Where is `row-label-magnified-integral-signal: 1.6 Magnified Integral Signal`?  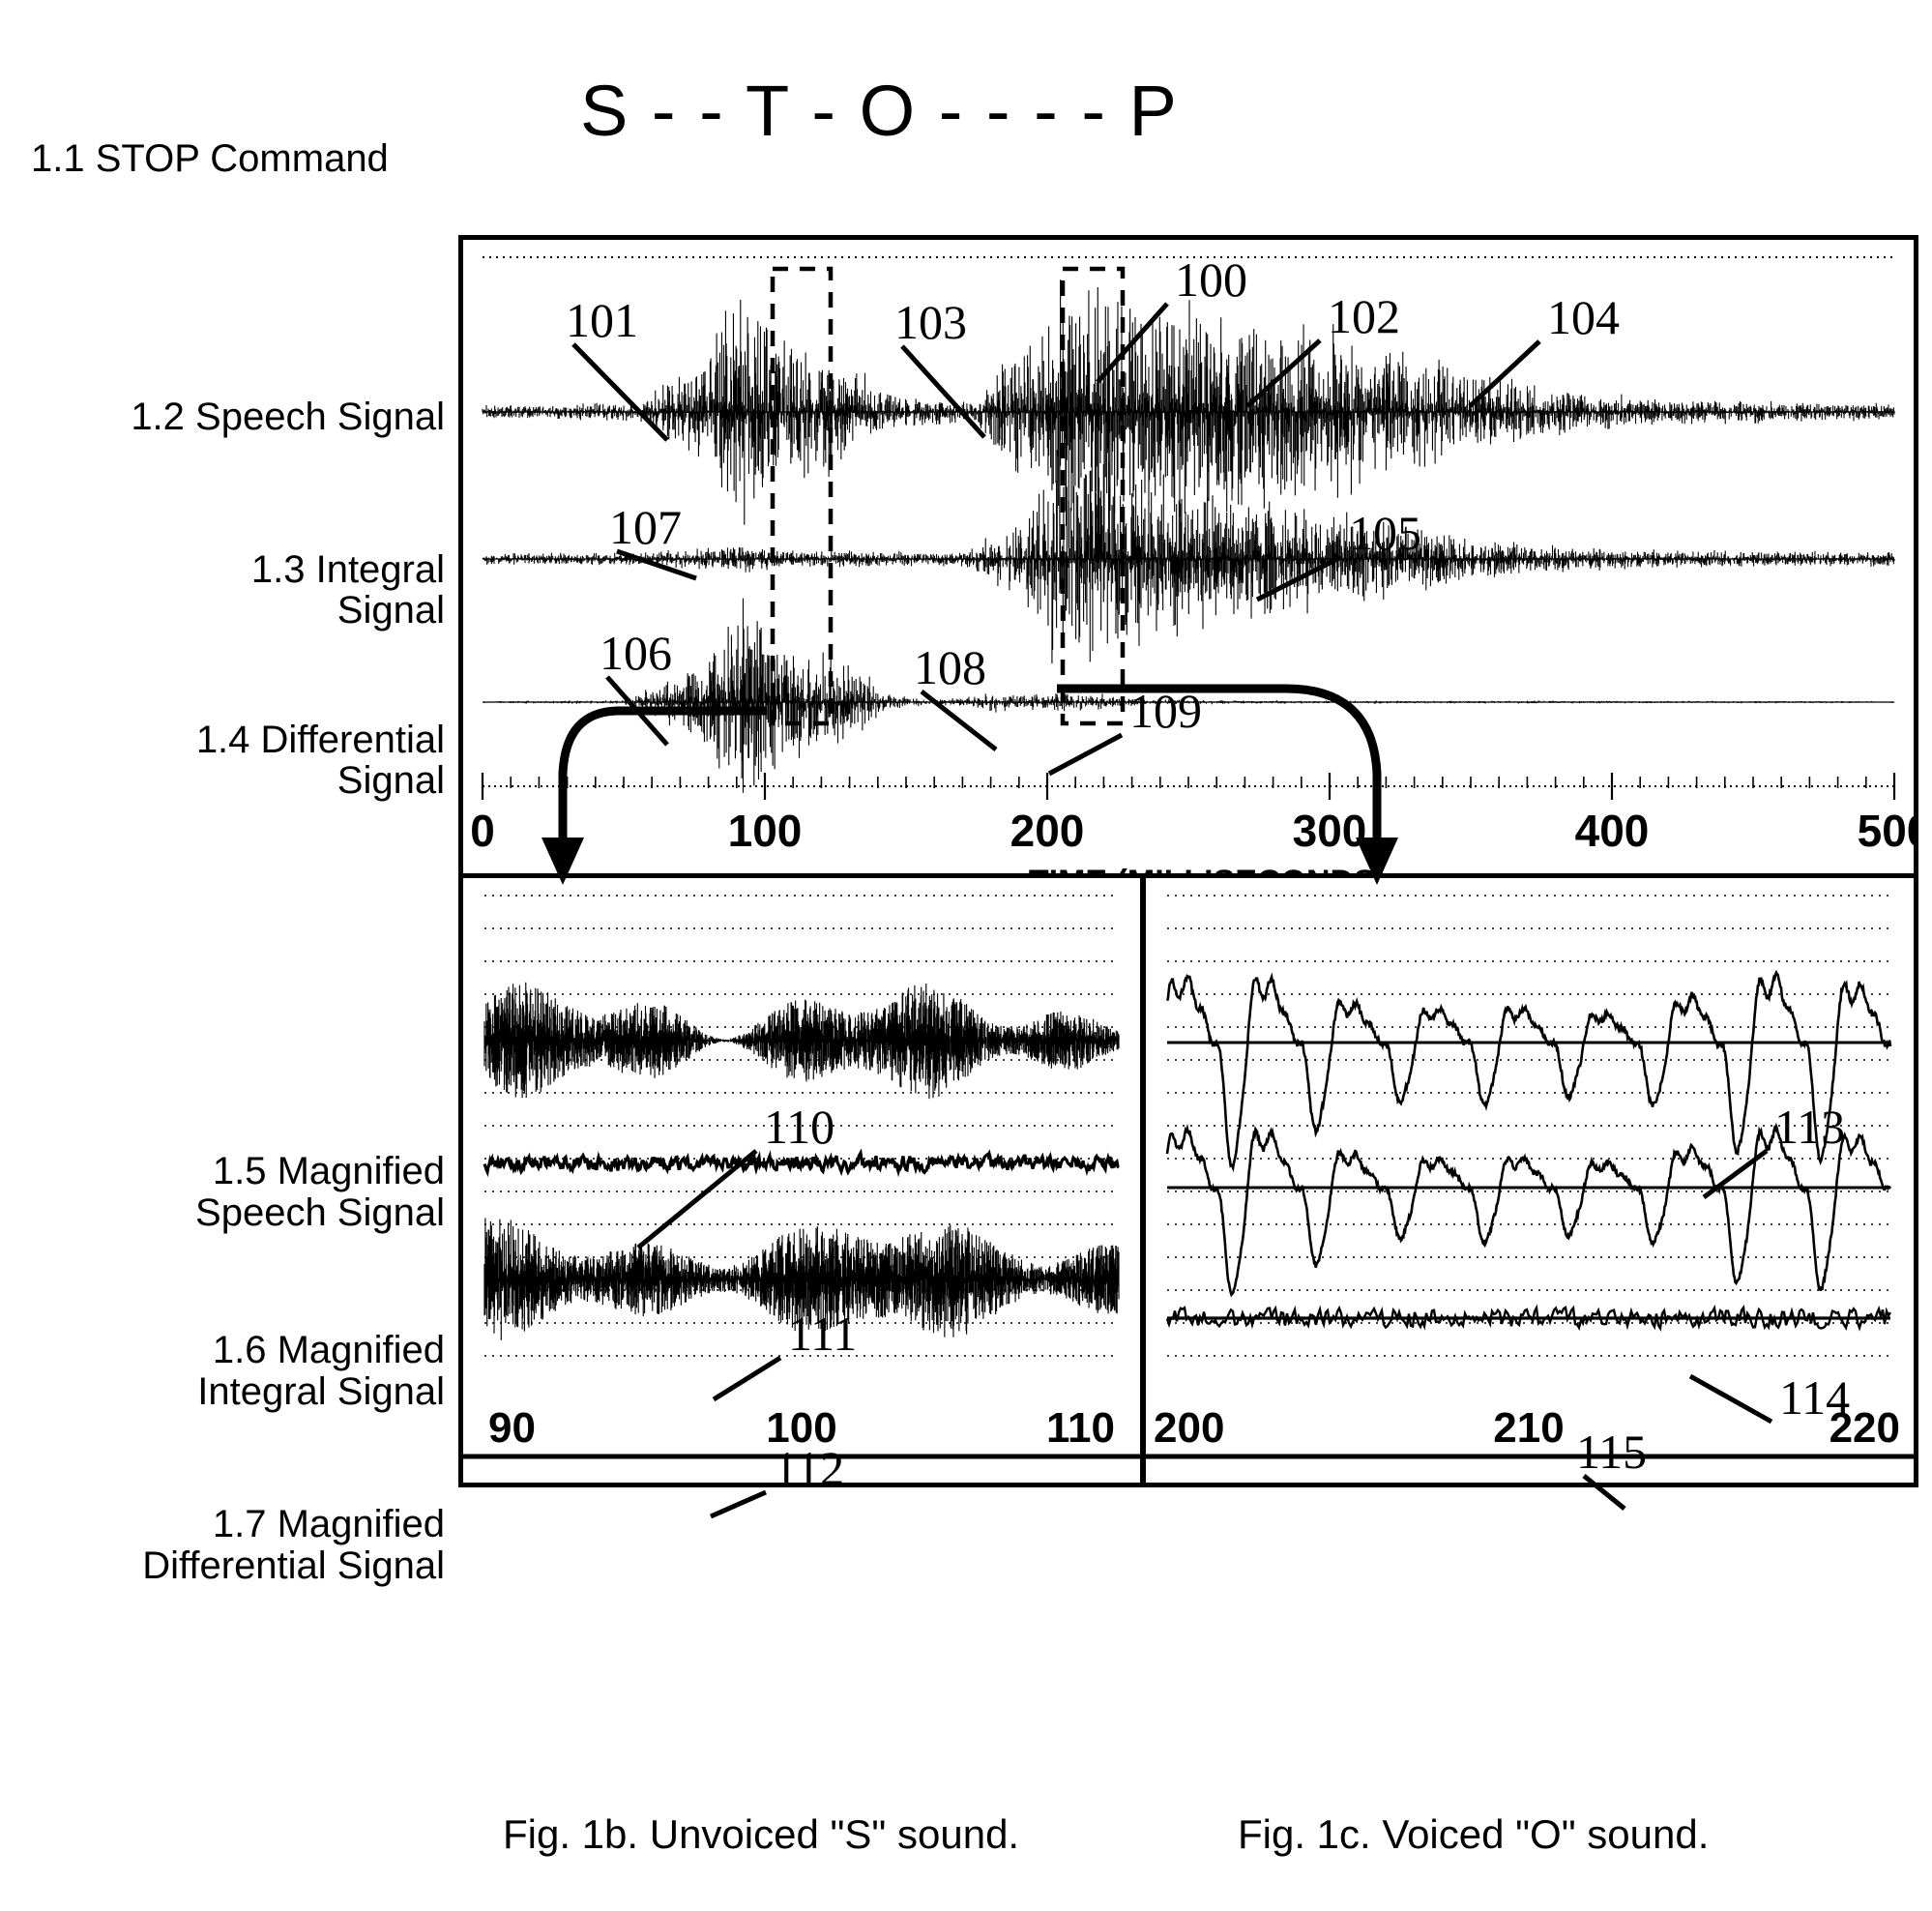
row-label-magnified-integral-signal: 1.6 Magnified Integral Signal is located at coordinates (321, 1371).